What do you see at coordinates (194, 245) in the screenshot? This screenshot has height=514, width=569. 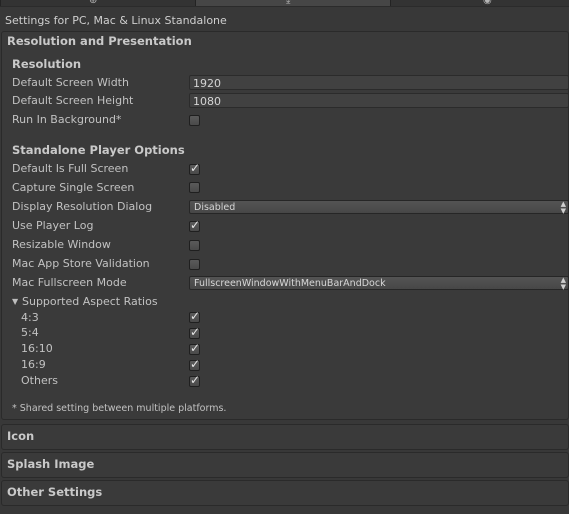 I see `resizable-window-checkbox` at bounding box center [194, 245].